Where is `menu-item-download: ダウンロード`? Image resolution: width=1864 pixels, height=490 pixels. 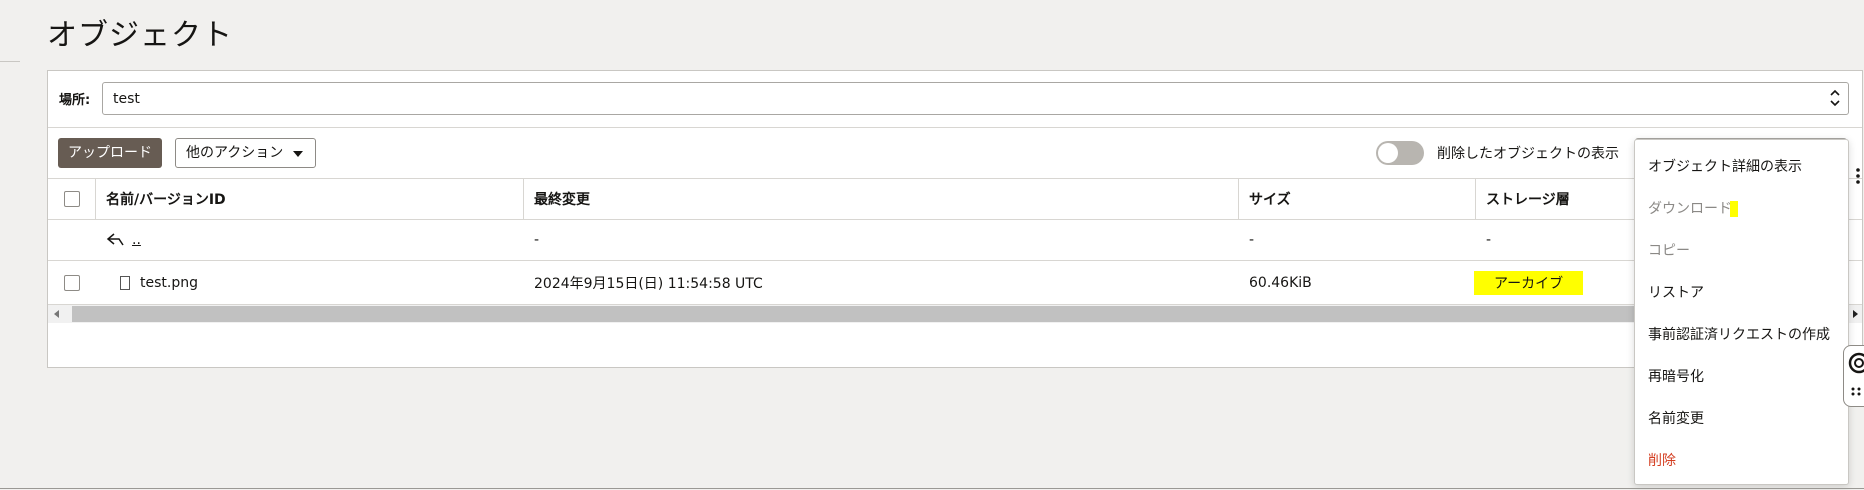
menu-item-download: ダウンロード is located at coordinates (1693, 208).